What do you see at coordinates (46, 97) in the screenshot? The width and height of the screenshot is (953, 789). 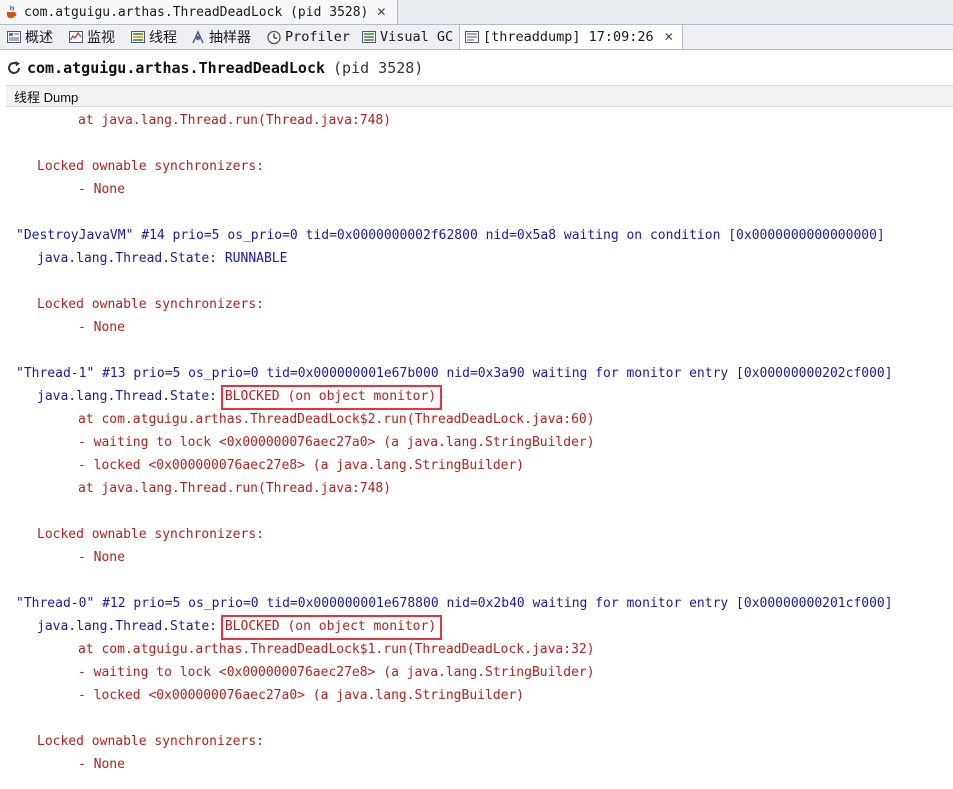 I see `section-title: 线程 Dump` at bounding box center [46, 97].